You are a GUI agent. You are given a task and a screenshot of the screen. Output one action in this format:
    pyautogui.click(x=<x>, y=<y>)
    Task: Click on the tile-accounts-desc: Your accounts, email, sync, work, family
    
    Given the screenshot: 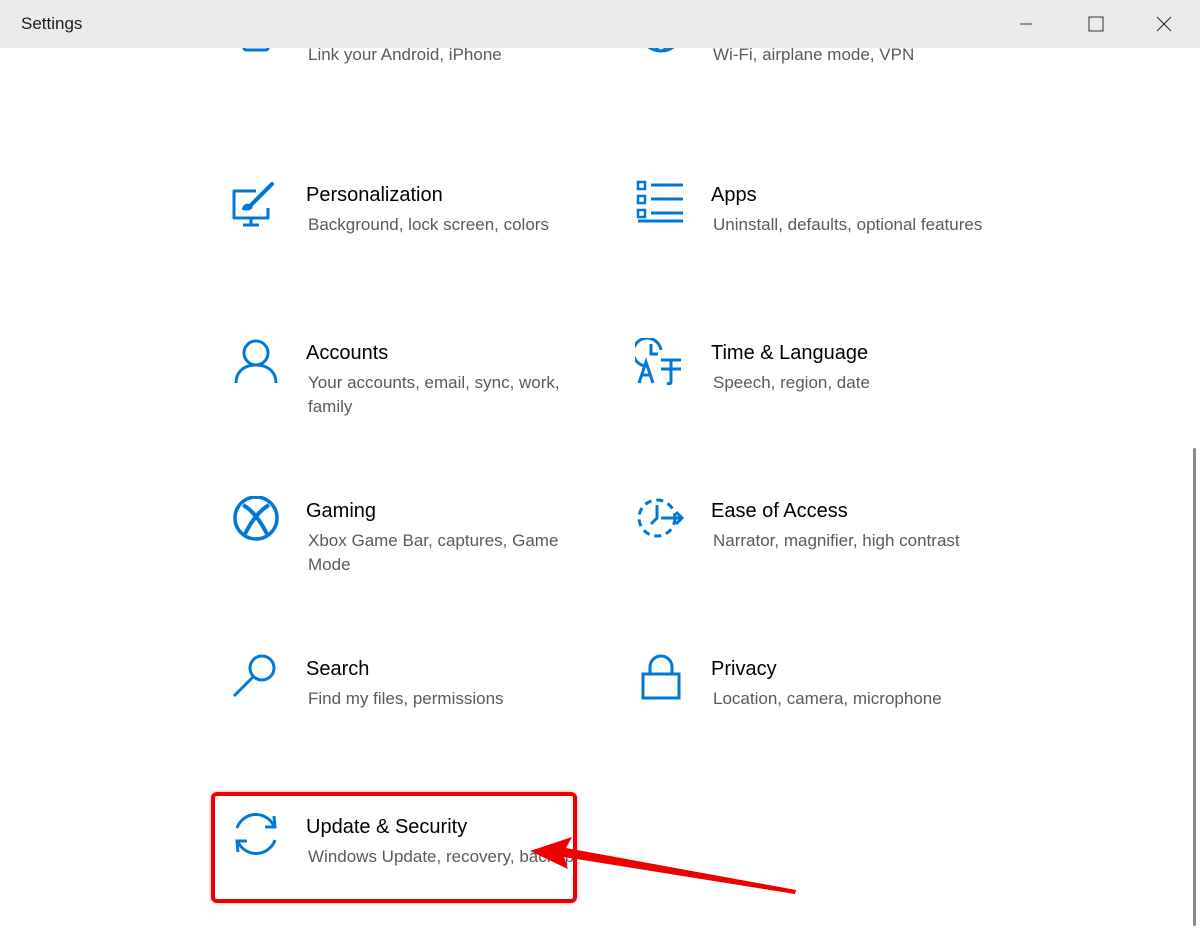 What is the action you would take?
    pyautogui.click(x=434, y=394)
    